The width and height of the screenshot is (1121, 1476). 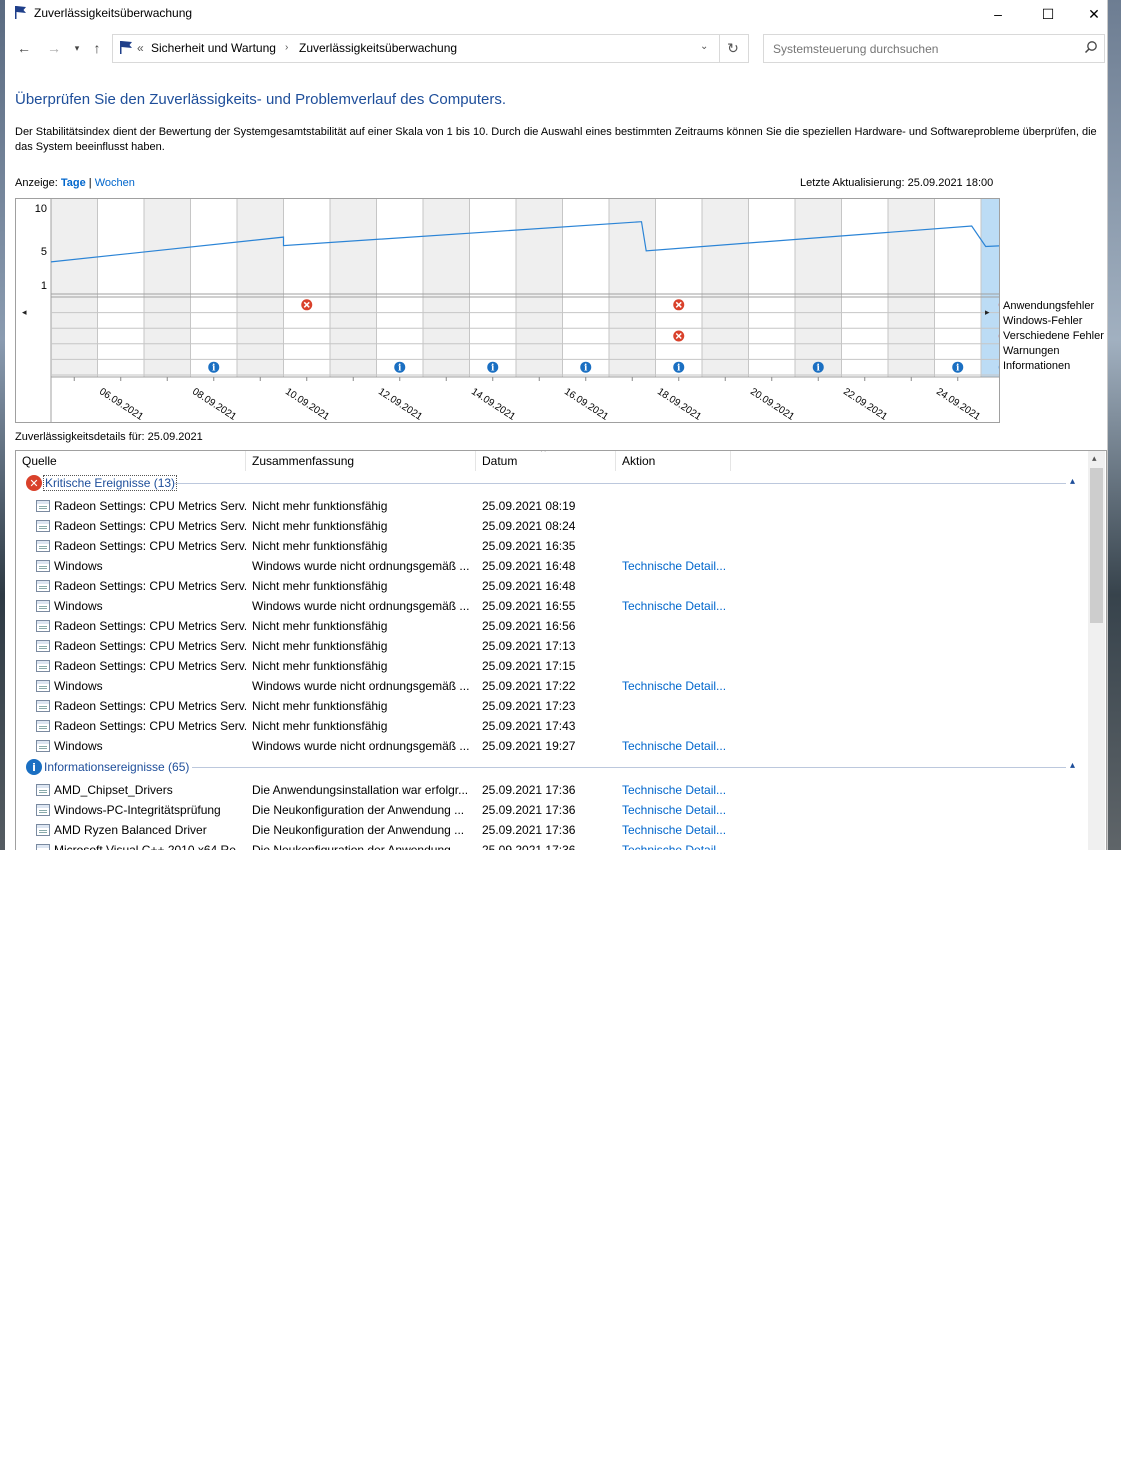 I want to click on search-input, so click(x=923, y=49).